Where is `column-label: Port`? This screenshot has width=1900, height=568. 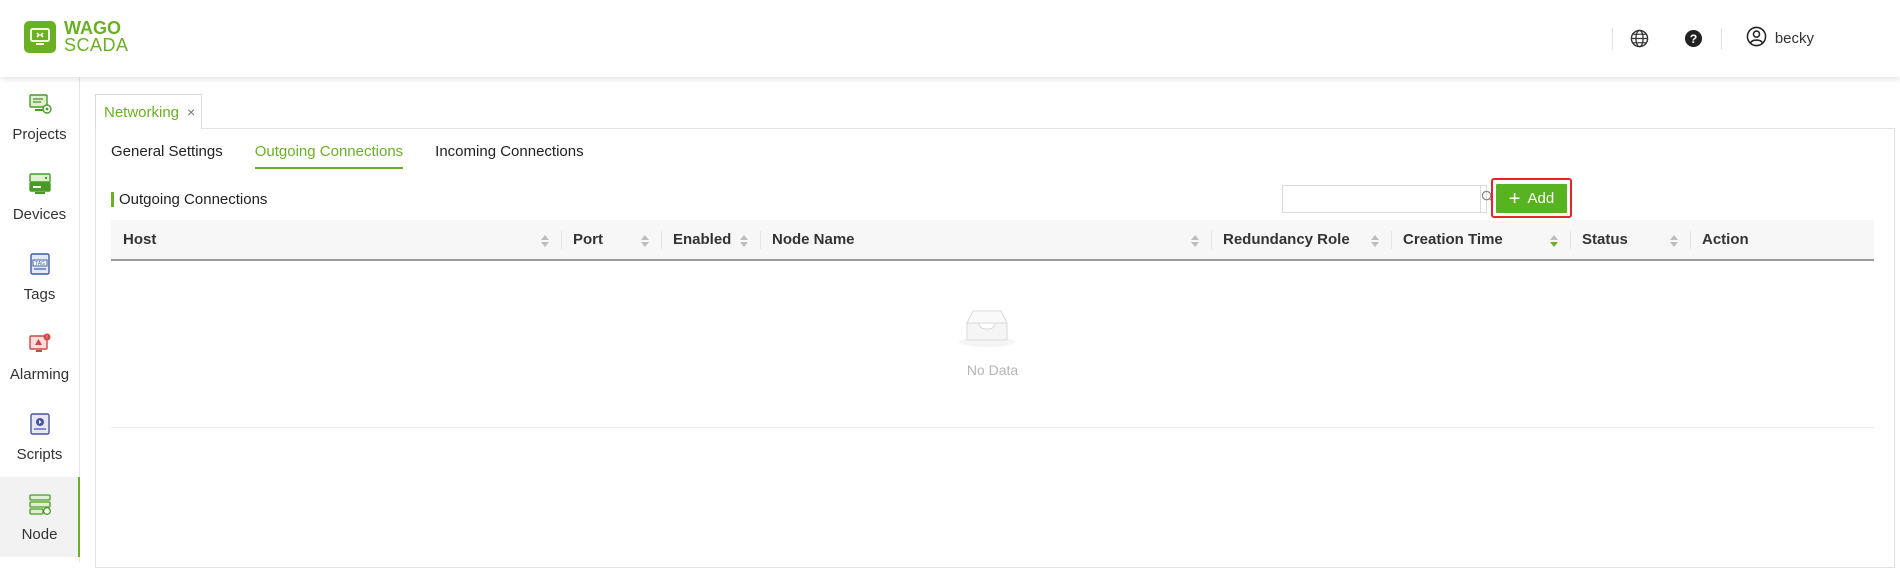 column-label: Port is located at coordinates (588, 239).